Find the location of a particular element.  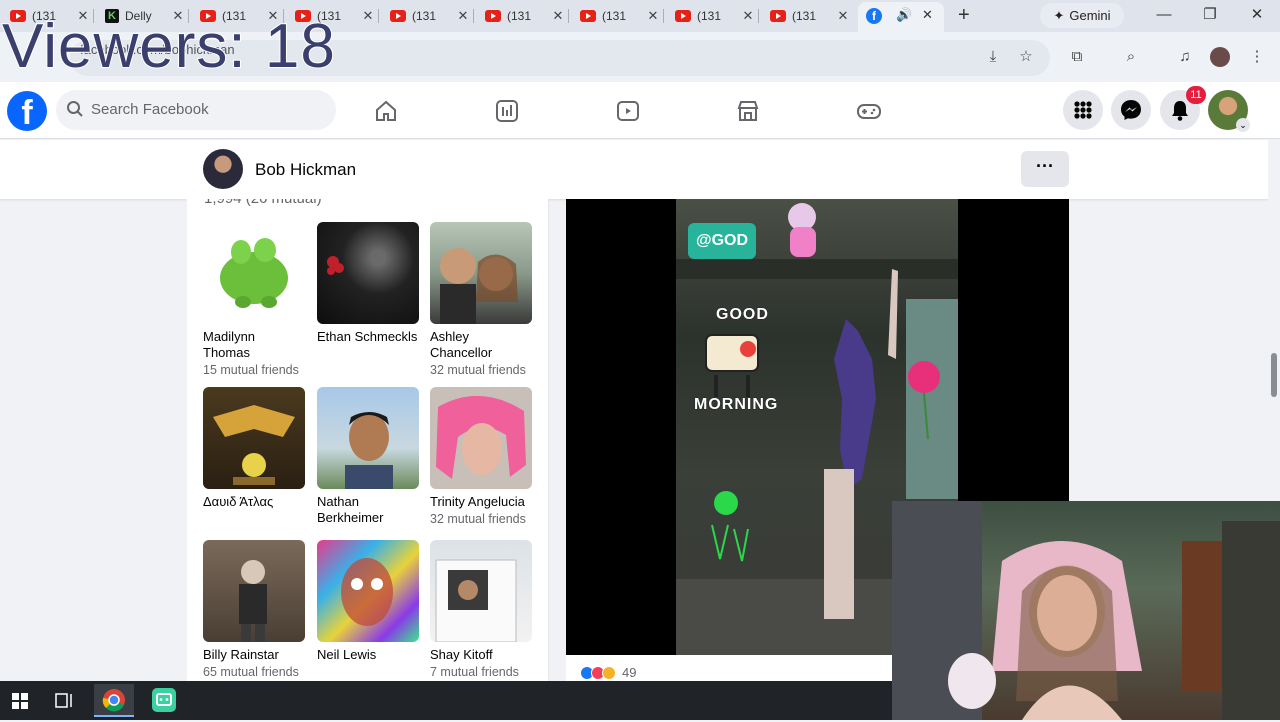

window-close-button: ✕ is located at coordinates (1257, 15).